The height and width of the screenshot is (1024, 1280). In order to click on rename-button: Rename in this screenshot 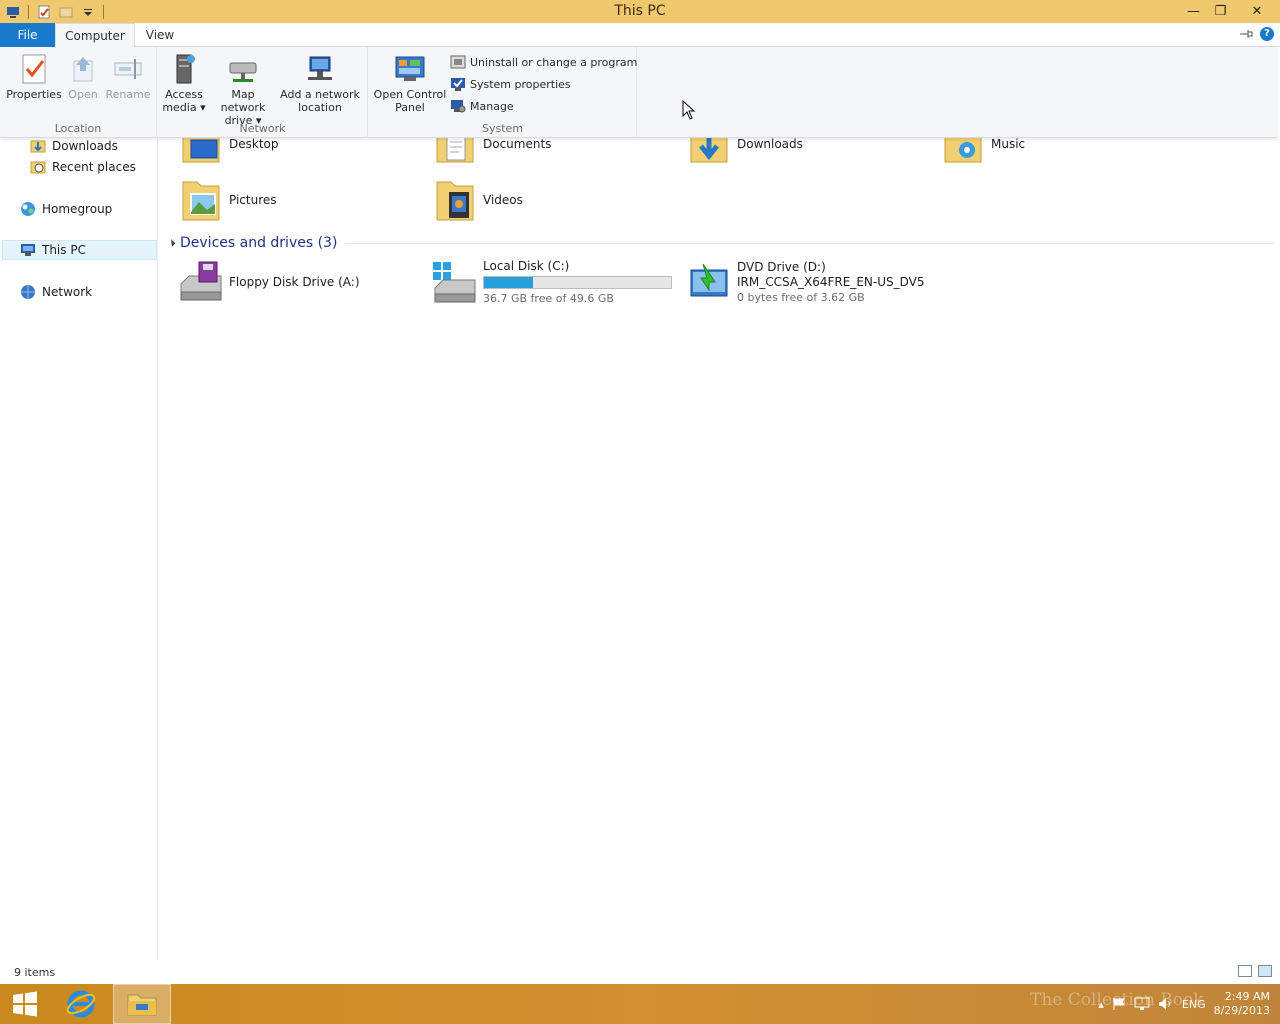, I will do `click(128, 77)`.